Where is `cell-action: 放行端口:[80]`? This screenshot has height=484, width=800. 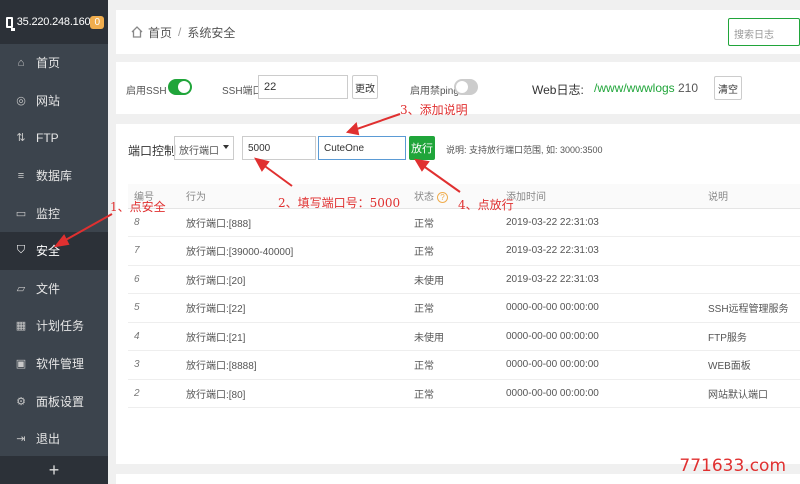 cell-action: 放行端口:[80] is located at coordinates (300, 393).